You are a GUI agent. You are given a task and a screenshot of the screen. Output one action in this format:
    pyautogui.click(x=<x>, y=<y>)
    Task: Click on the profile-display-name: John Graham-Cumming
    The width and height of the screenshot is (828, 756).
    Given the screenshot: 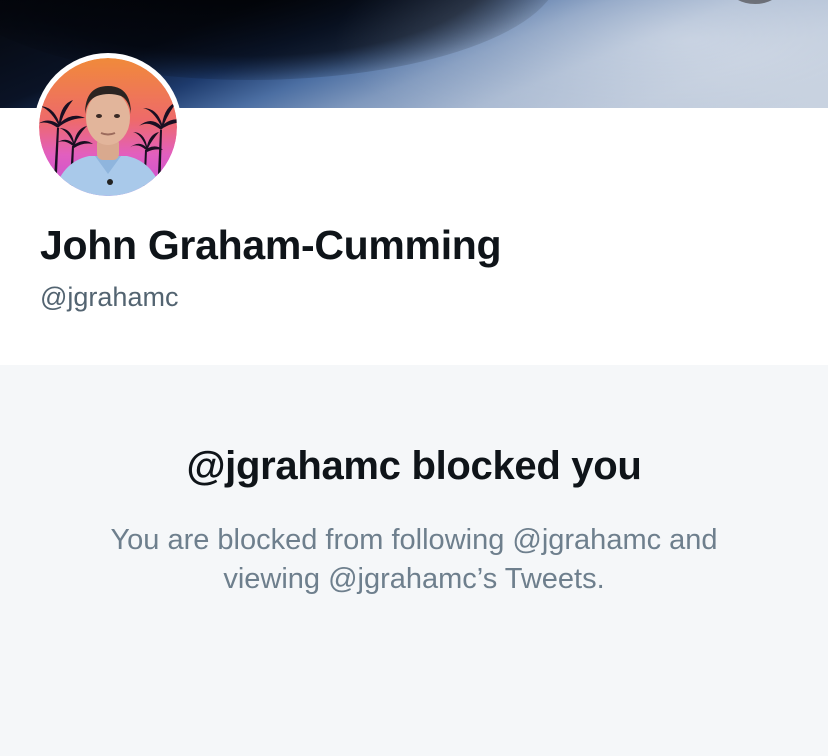 What is the action you would take?
    pyautogui.click(x=271, y=245)
    